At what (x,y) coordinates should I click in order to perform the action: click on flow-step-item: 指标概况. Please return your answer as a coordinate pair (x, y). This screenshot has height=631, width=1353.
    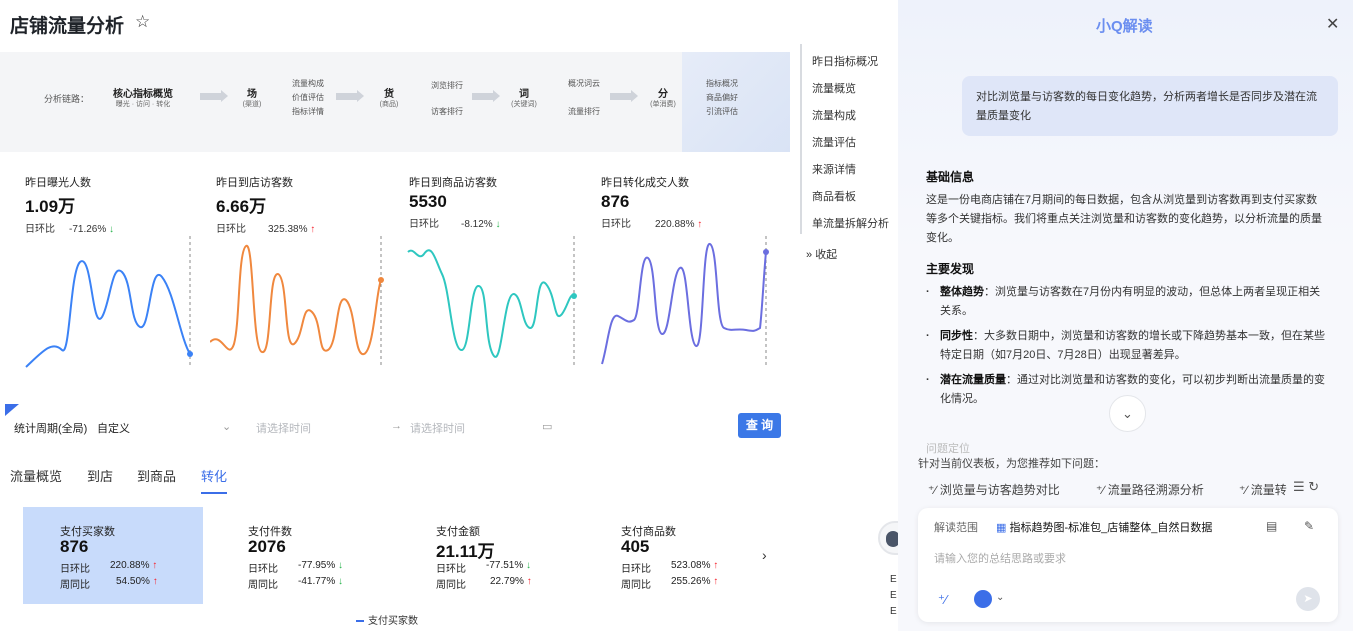
    Looking at the image, I should click on (722, 83).